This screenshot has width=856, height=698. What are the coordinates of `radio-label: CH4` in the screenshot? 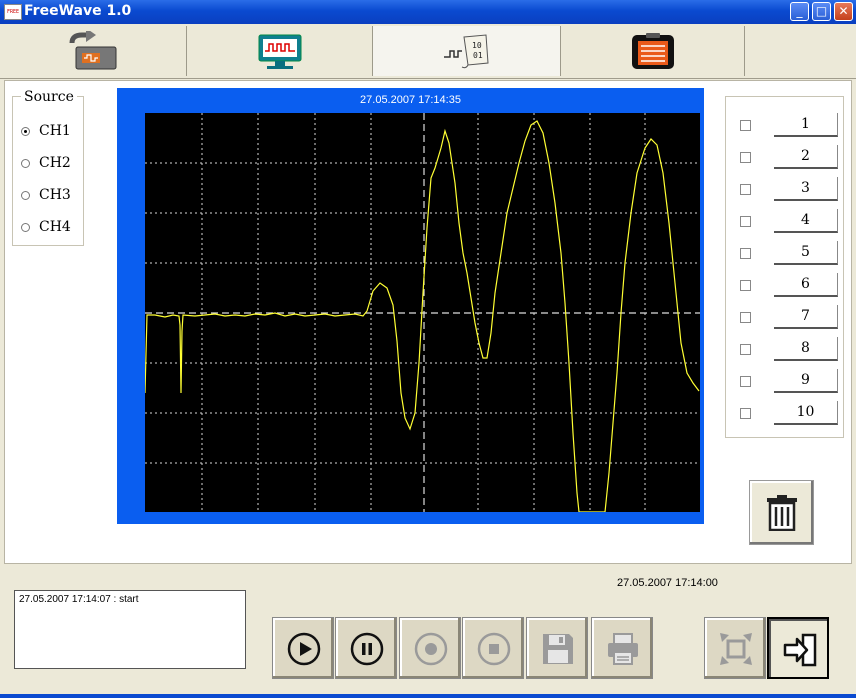 It's located at (55, 227).